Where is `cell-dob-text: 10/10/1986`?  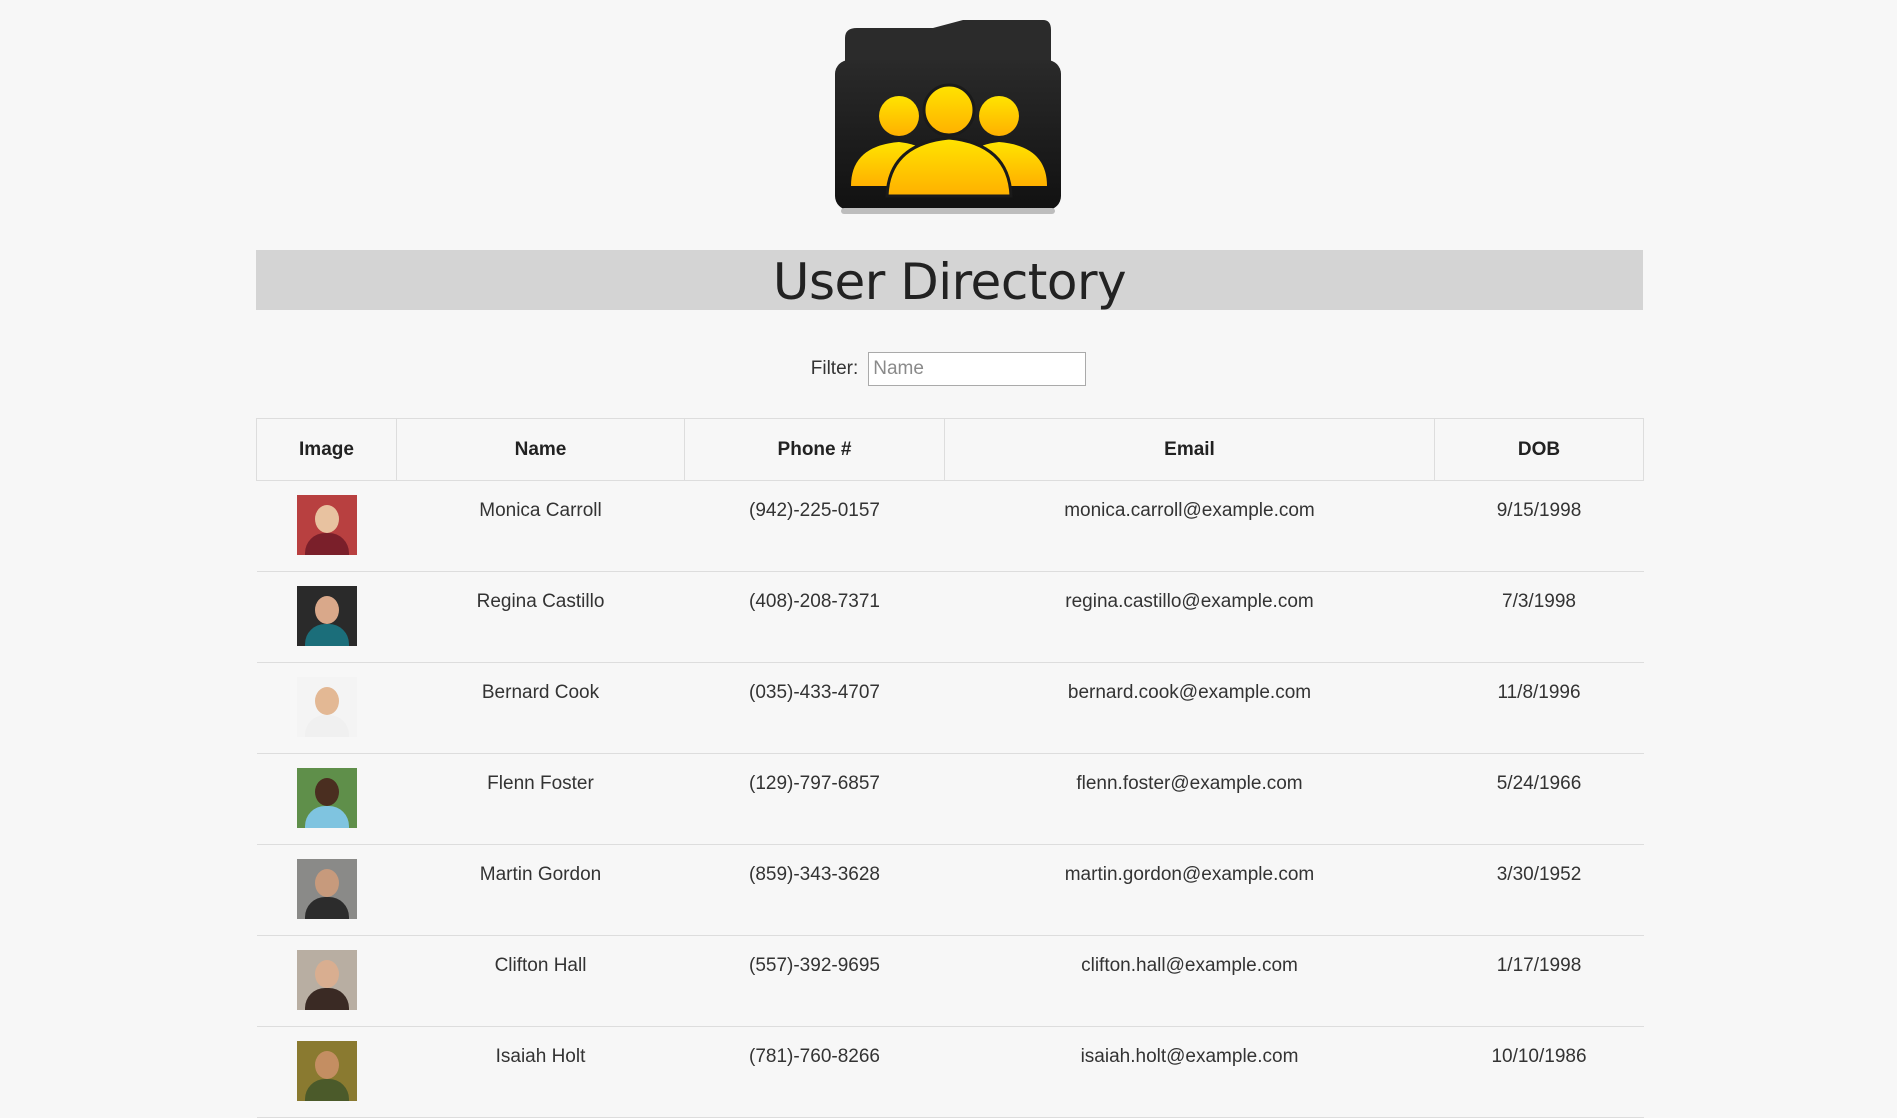 cell-dob-text: 10/10/1986 is located at coordinates (1539, 1056).